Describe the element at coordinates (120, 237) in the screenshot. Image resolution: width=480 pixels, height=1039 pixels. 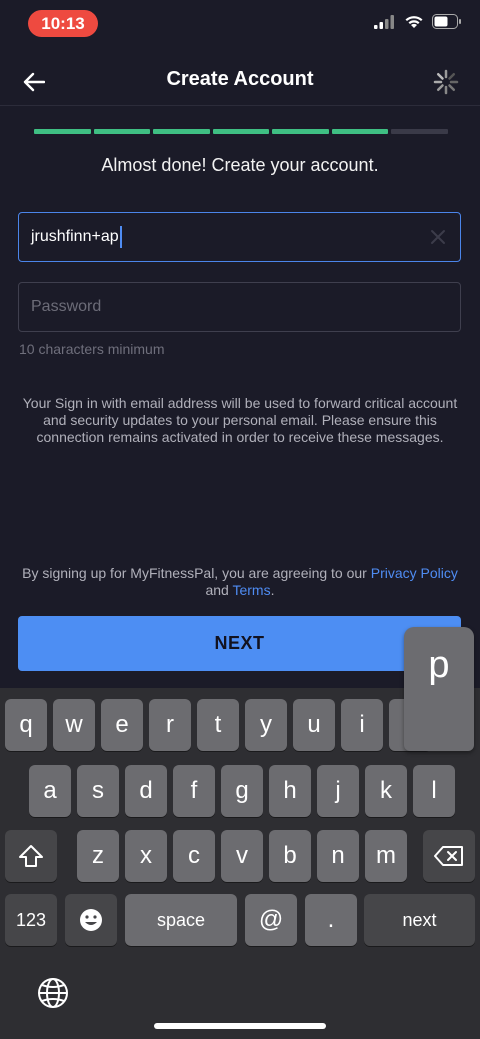
I see `text-cursor` at that location.